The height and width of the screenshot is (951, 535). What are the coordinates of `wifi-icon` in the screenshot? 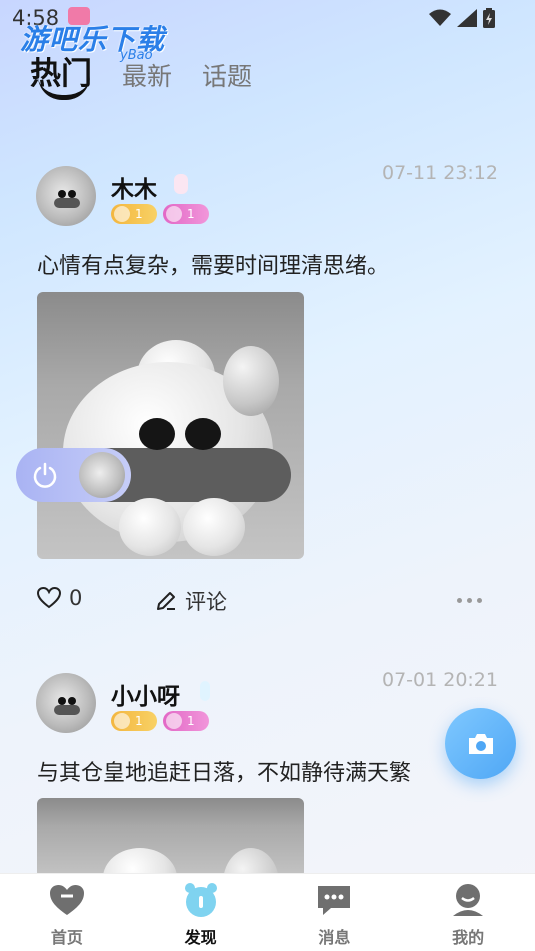 It's located at (440, 17).